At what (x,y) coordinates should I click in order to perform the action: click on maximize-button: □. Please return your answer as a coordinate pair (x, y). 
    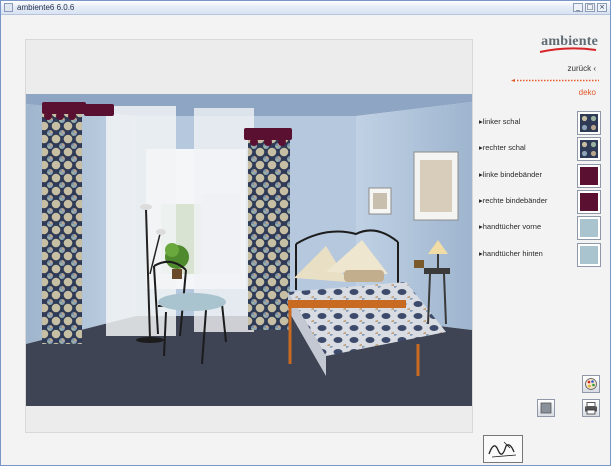
    Looking at the image, I should click on (590, 7).